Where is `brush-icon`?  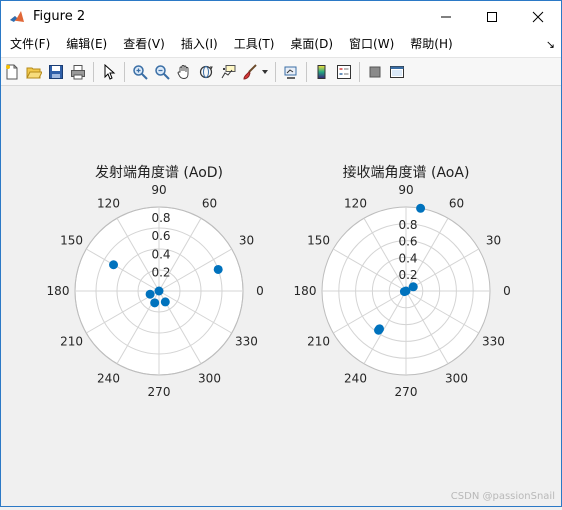 brush-icon is located at coordinates (250, 71).